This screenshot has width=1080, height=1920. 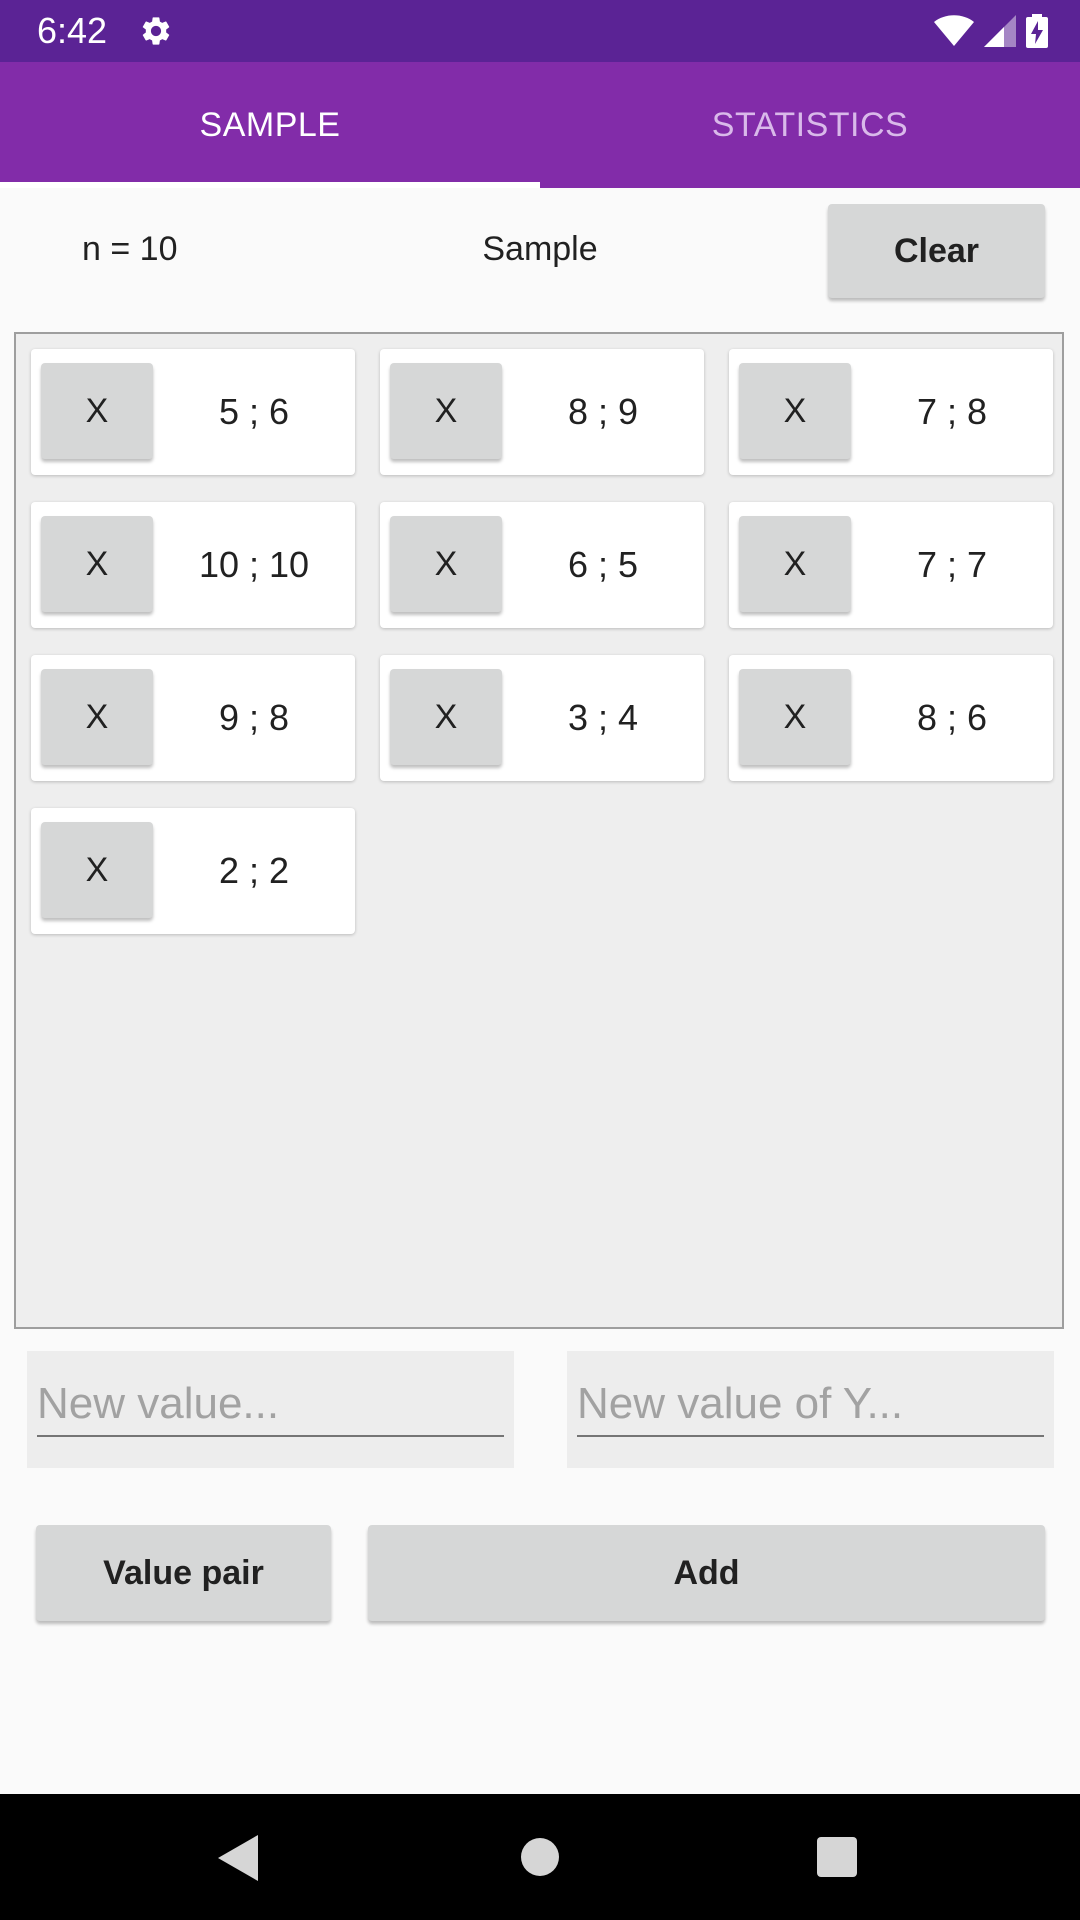 I want to click on status-icons, so click(x=991, y=31).